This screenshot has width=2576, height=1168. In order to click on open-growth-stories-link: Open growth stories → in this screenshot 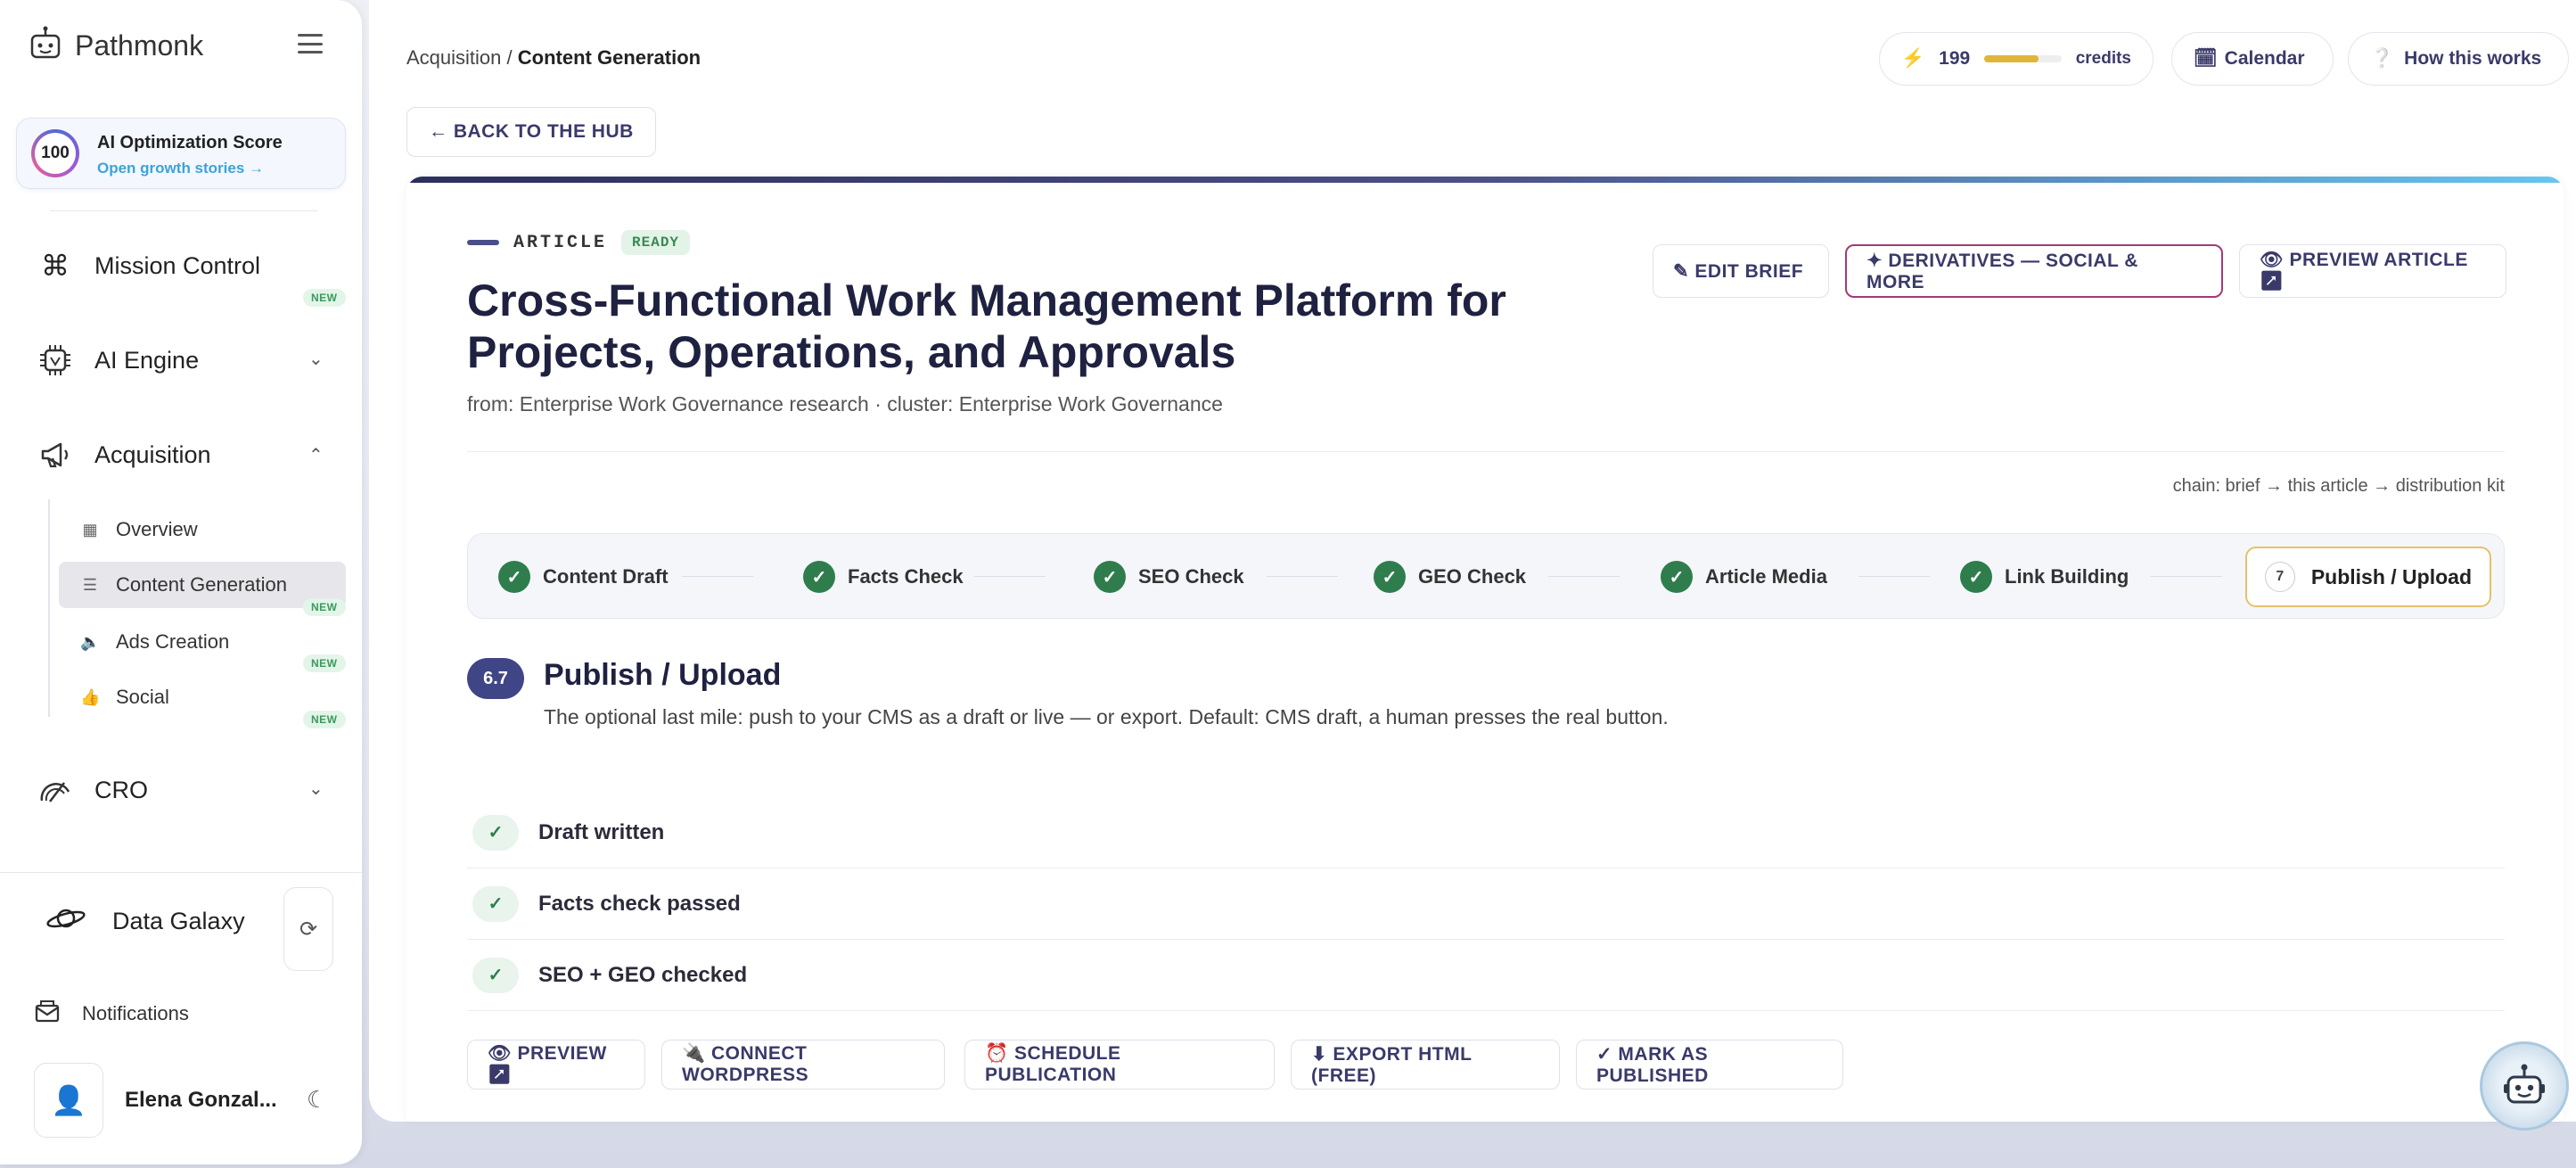, I will do `click(180, 168)`.